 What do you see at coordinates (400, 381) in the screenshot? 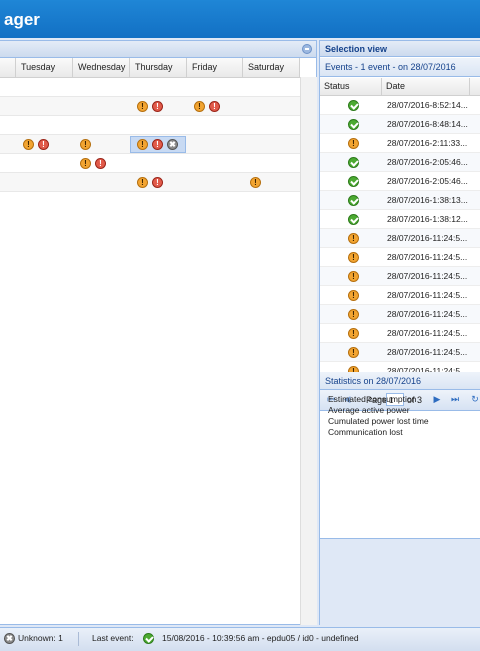
I see `statistics-header: Statistics on 28/07/2016` at bounding box center [400, 381].